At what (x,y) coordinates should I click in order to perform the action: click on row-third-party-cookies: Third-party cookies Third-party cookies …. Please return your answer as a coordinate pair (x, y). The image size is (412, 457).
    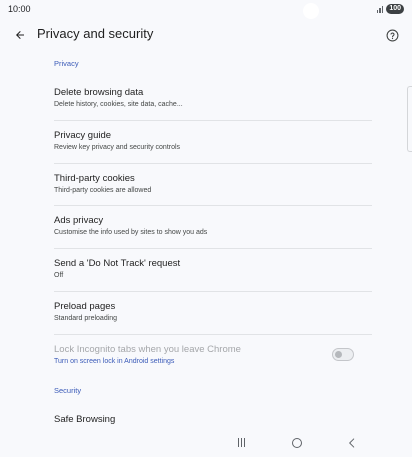
    Looking at the image, I should click on (213, 184).